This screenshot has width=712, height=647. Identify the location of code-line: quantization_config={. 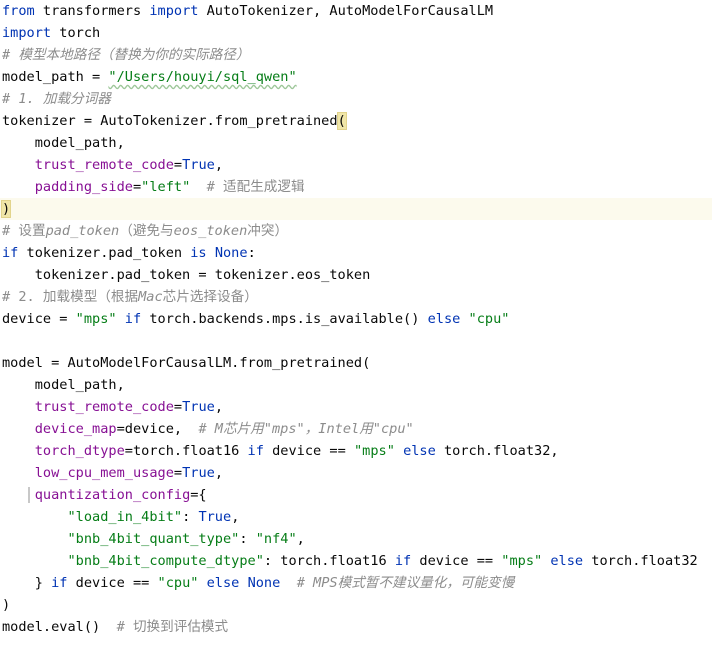
(356, 495).